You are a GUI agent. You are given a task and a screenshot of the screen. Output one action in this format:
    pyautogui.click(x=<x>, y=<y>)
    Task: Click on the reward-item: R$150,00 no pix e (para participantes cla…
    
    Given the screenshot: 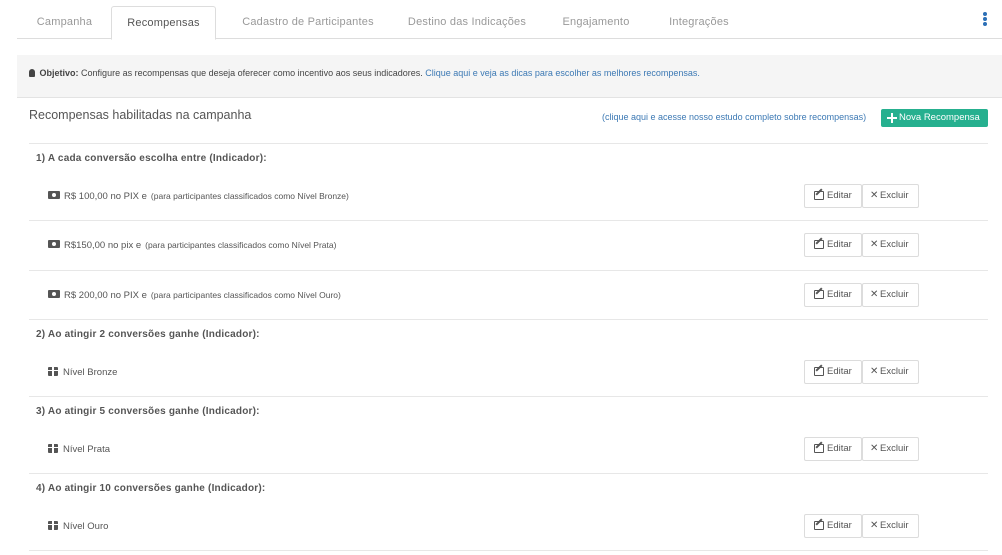 What is the action you would take?
    pyautogui.click(x=192, y=245)
    